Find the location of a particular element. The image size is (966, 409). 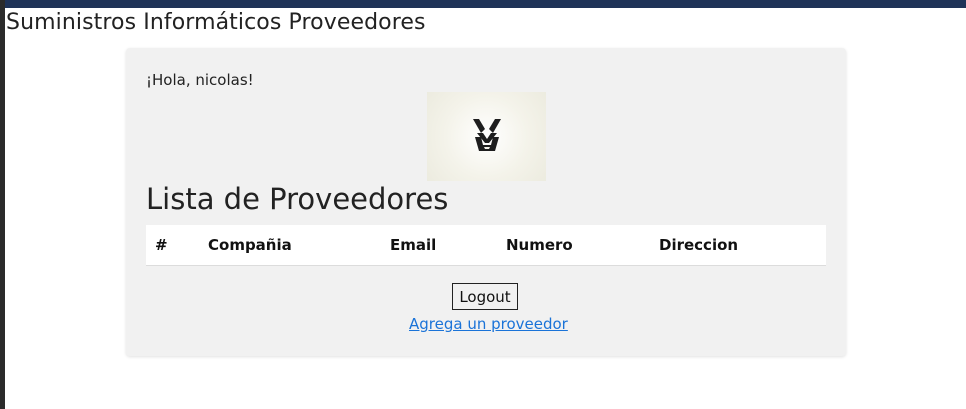

providers-table: # Compañia Email Numero Direccion is located at coordinates (486, 245).